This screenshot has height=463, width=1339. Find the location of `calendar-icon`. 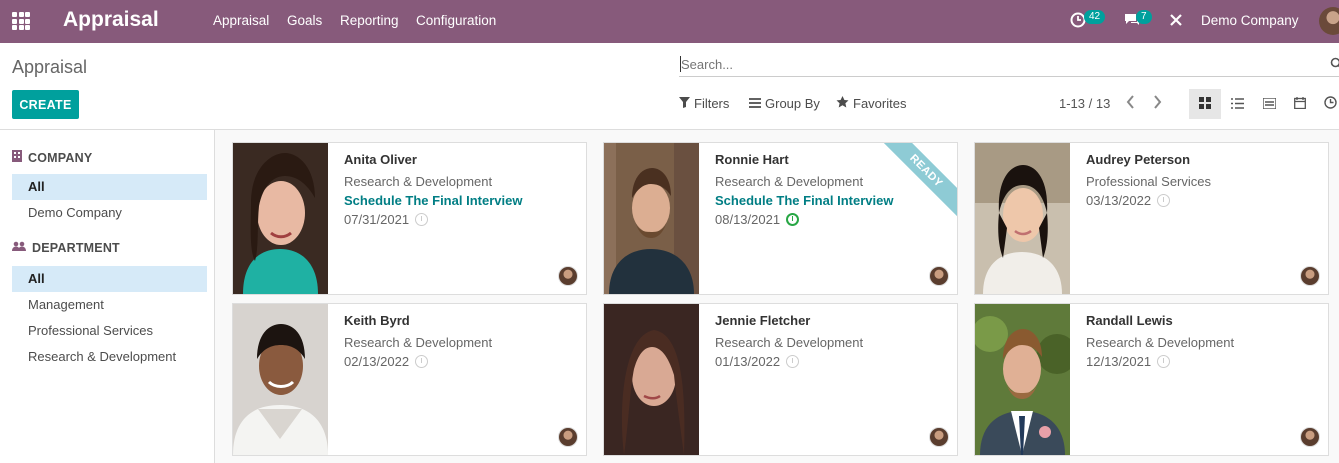

calendar-icon is located at coordinates (1300, 104).